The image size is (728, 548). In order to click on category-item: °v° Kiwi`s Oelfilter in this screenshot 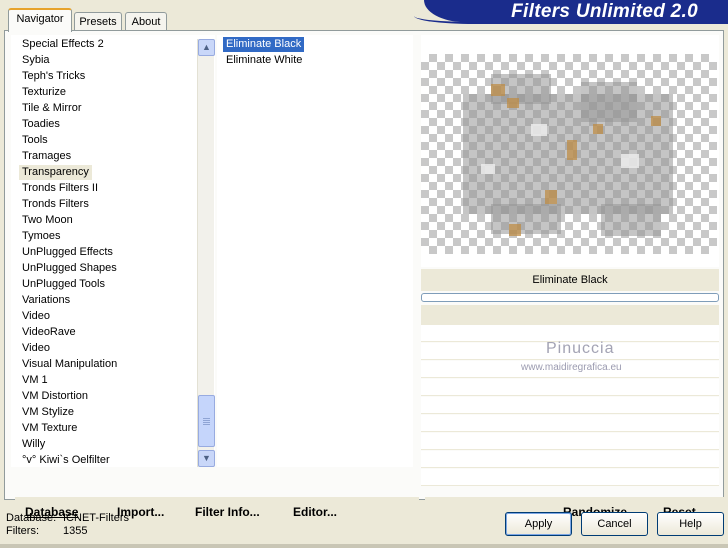, I will do `click(66, 460)`.